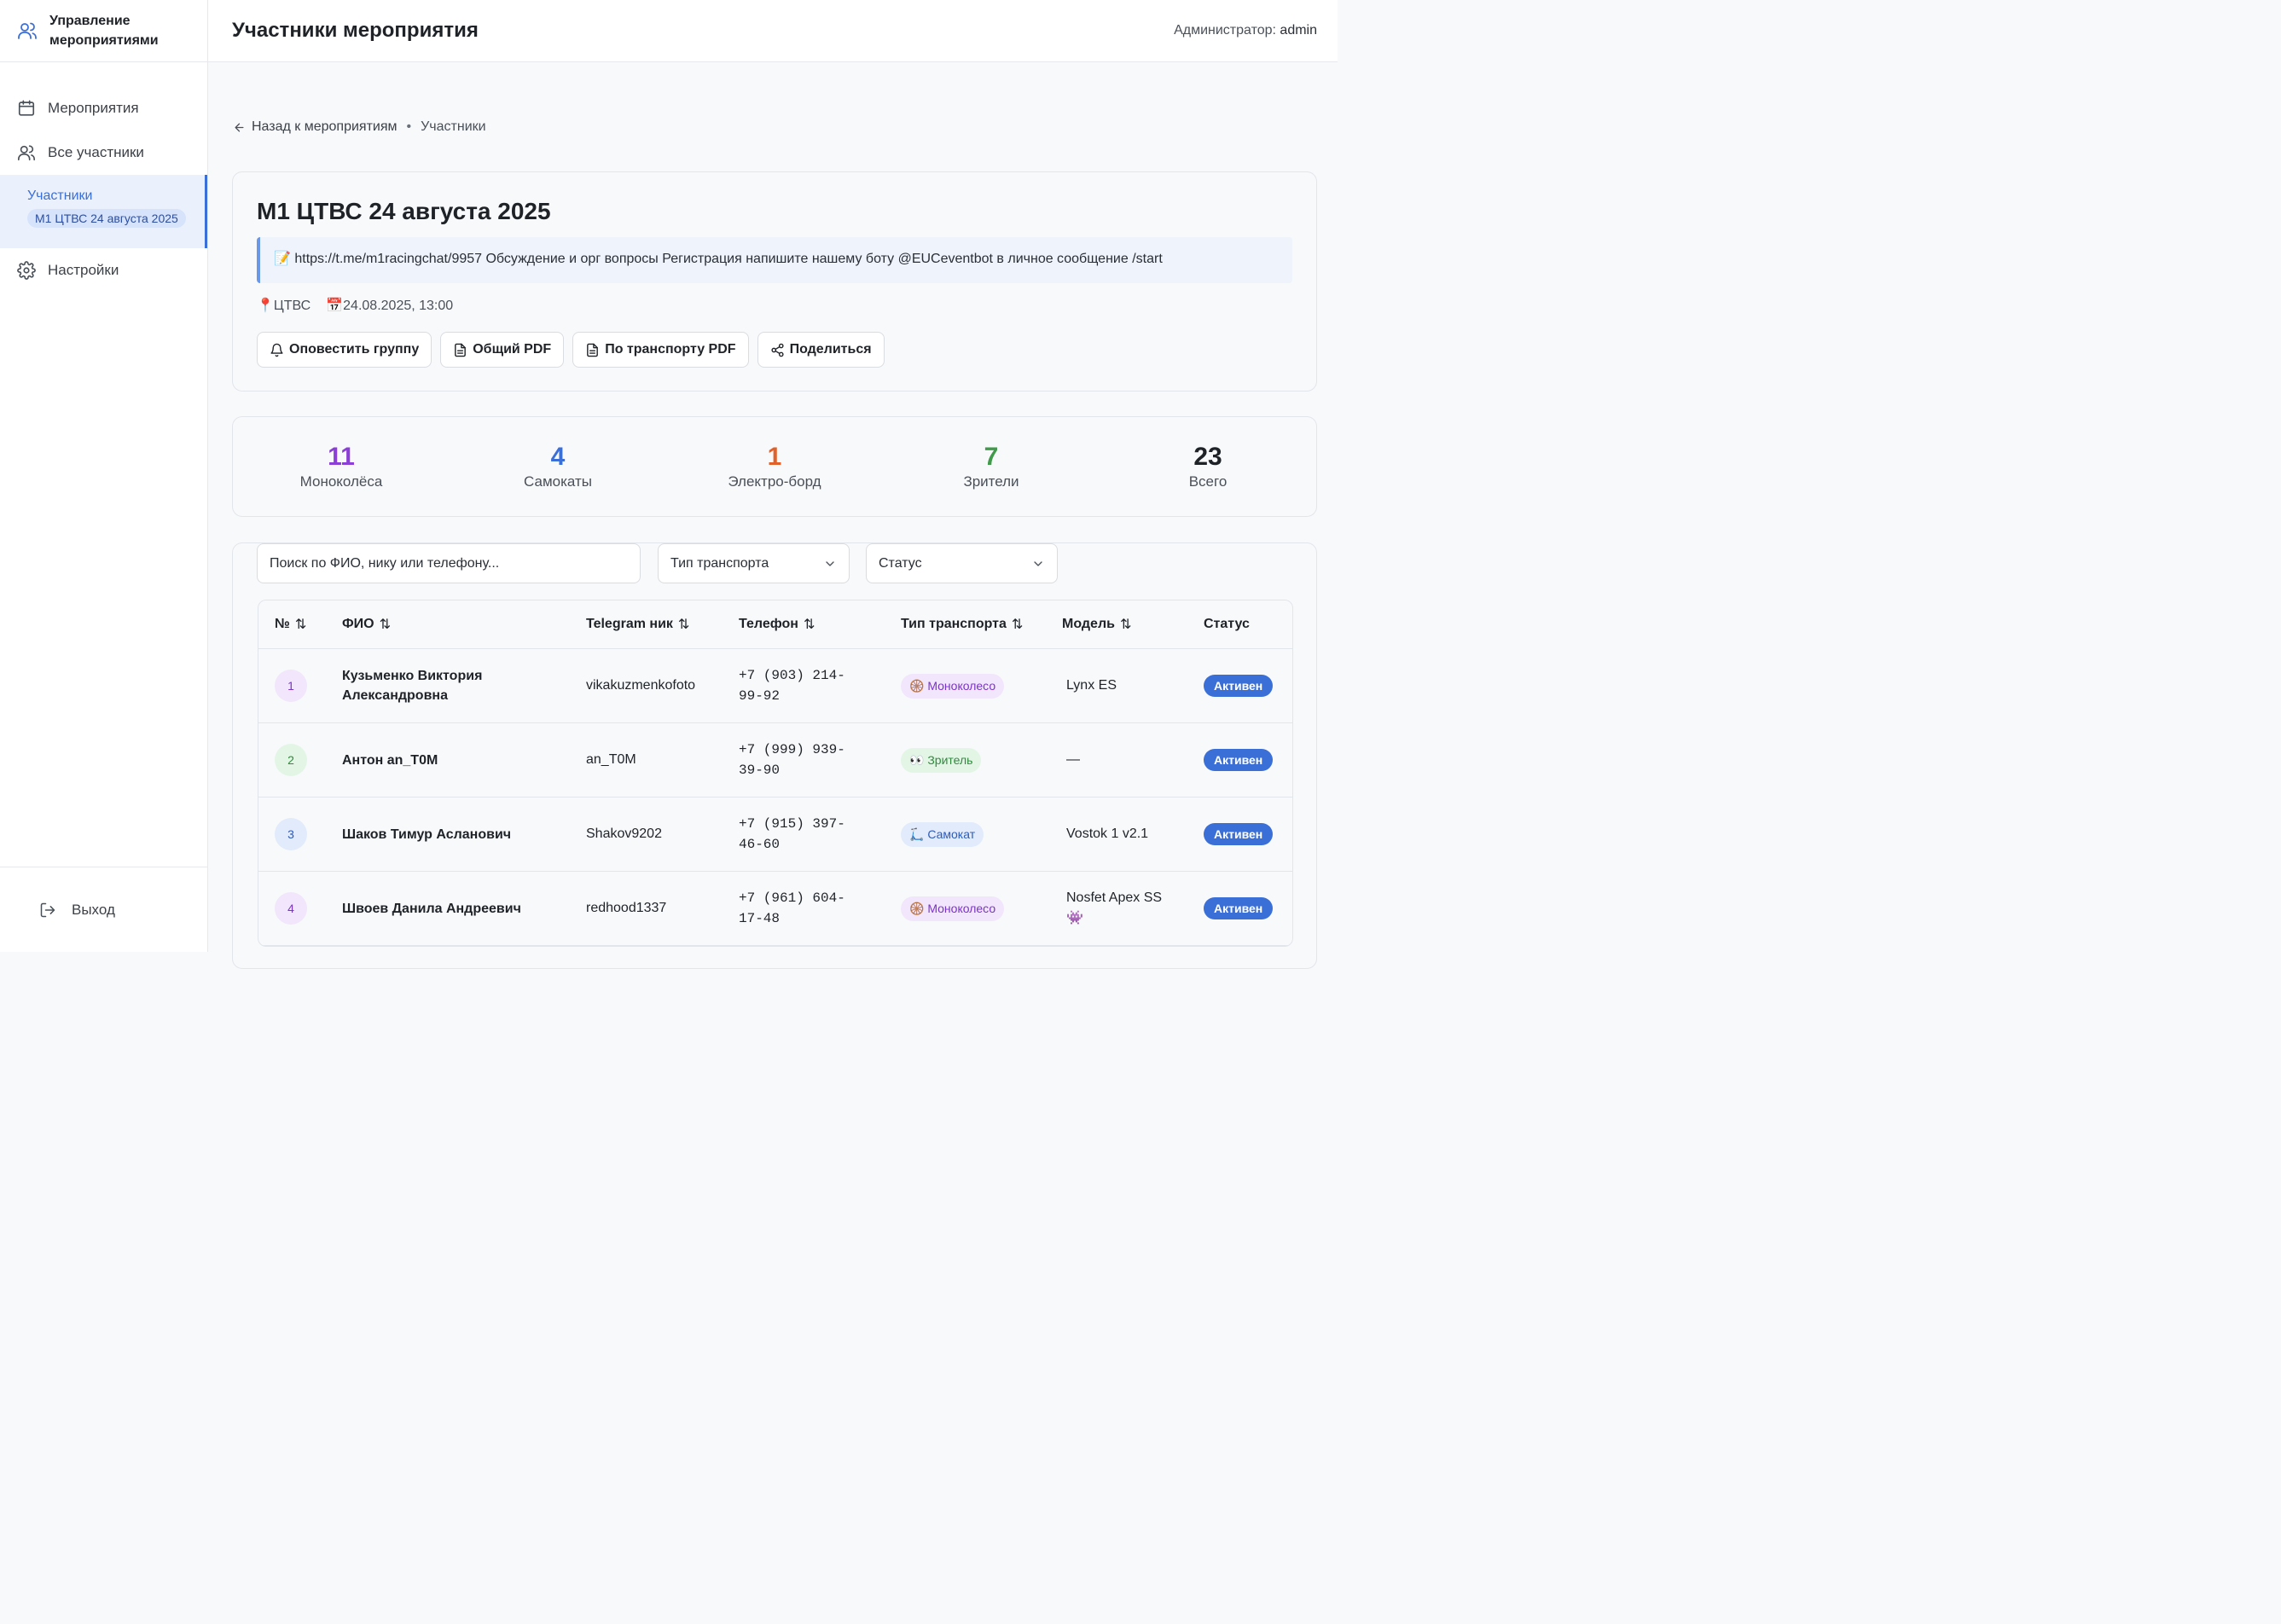 The height and width of the screenshot is (1624, 2281). What do you see at coordinates (27, 270) in the screenshot?
I see `gear-icon` at bounding box center [27, 270].